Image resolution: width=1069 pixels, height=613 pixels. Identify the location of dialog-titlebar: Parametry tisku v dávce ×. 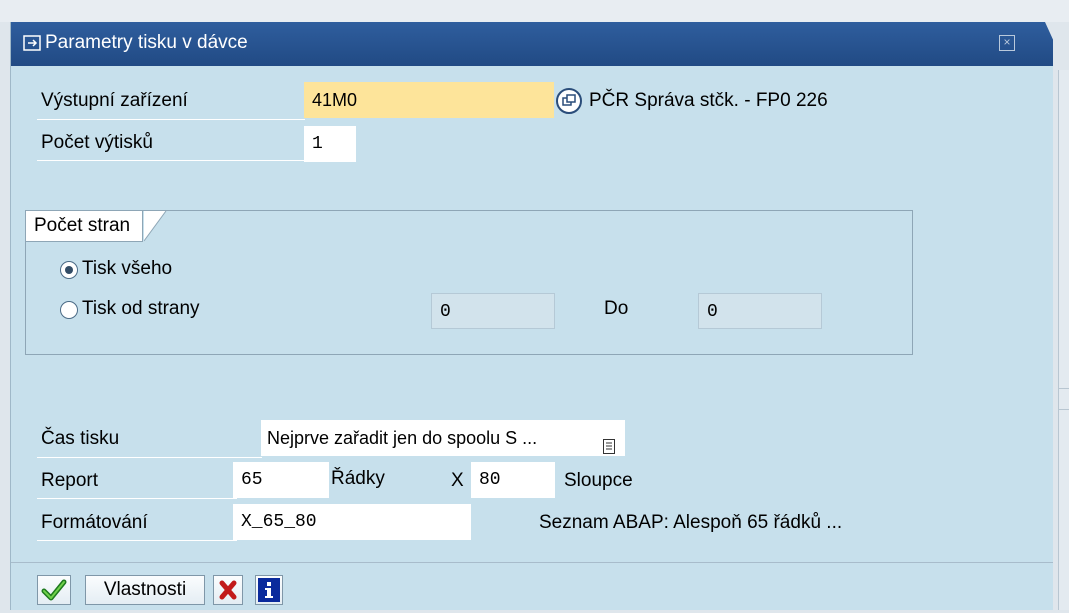
(538, 44).